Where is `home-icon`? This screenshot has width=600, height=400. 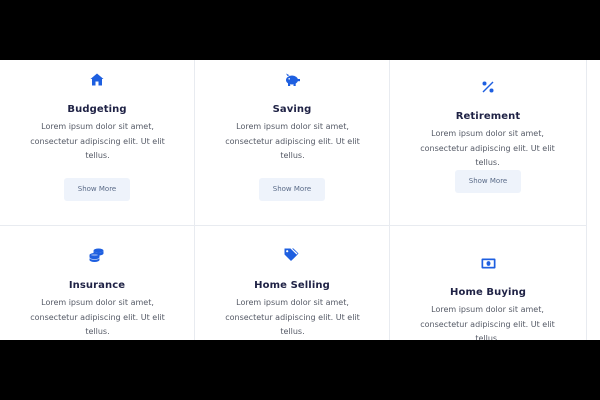
home-icon is located at coordinates (97, 79).